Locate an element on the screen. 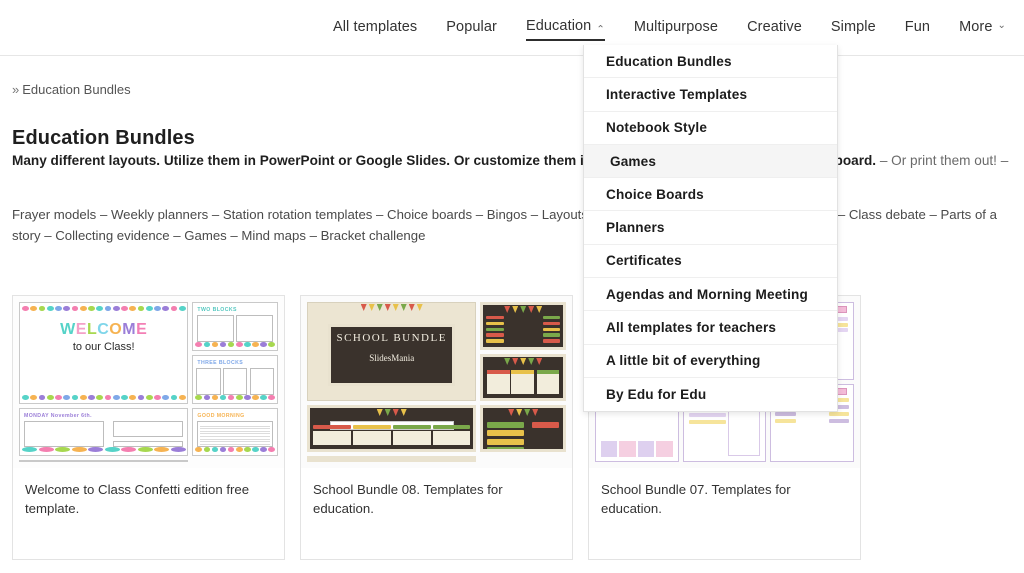 This screenshot has height=573, width=1024. dropdown-item-planners: Planners is located at coordinates (710, 228).